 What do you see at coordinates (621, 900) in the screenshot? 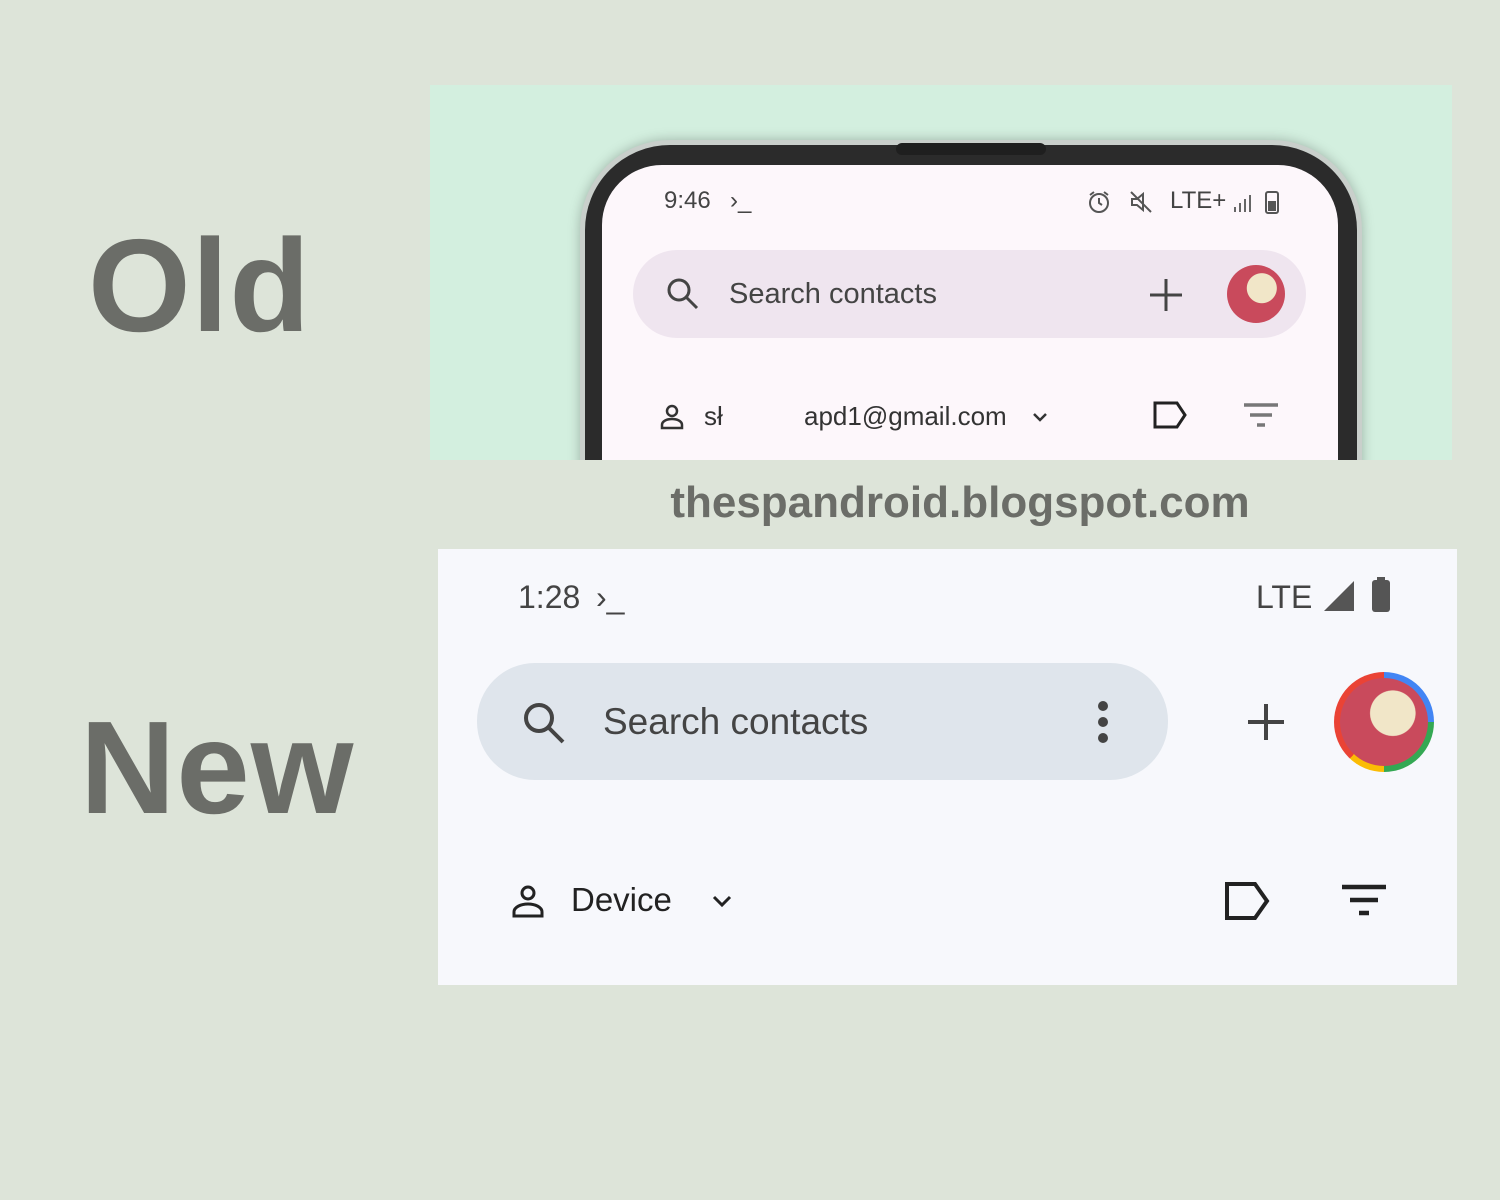
I see `account-label: Device` at bounding box center [621, 900].